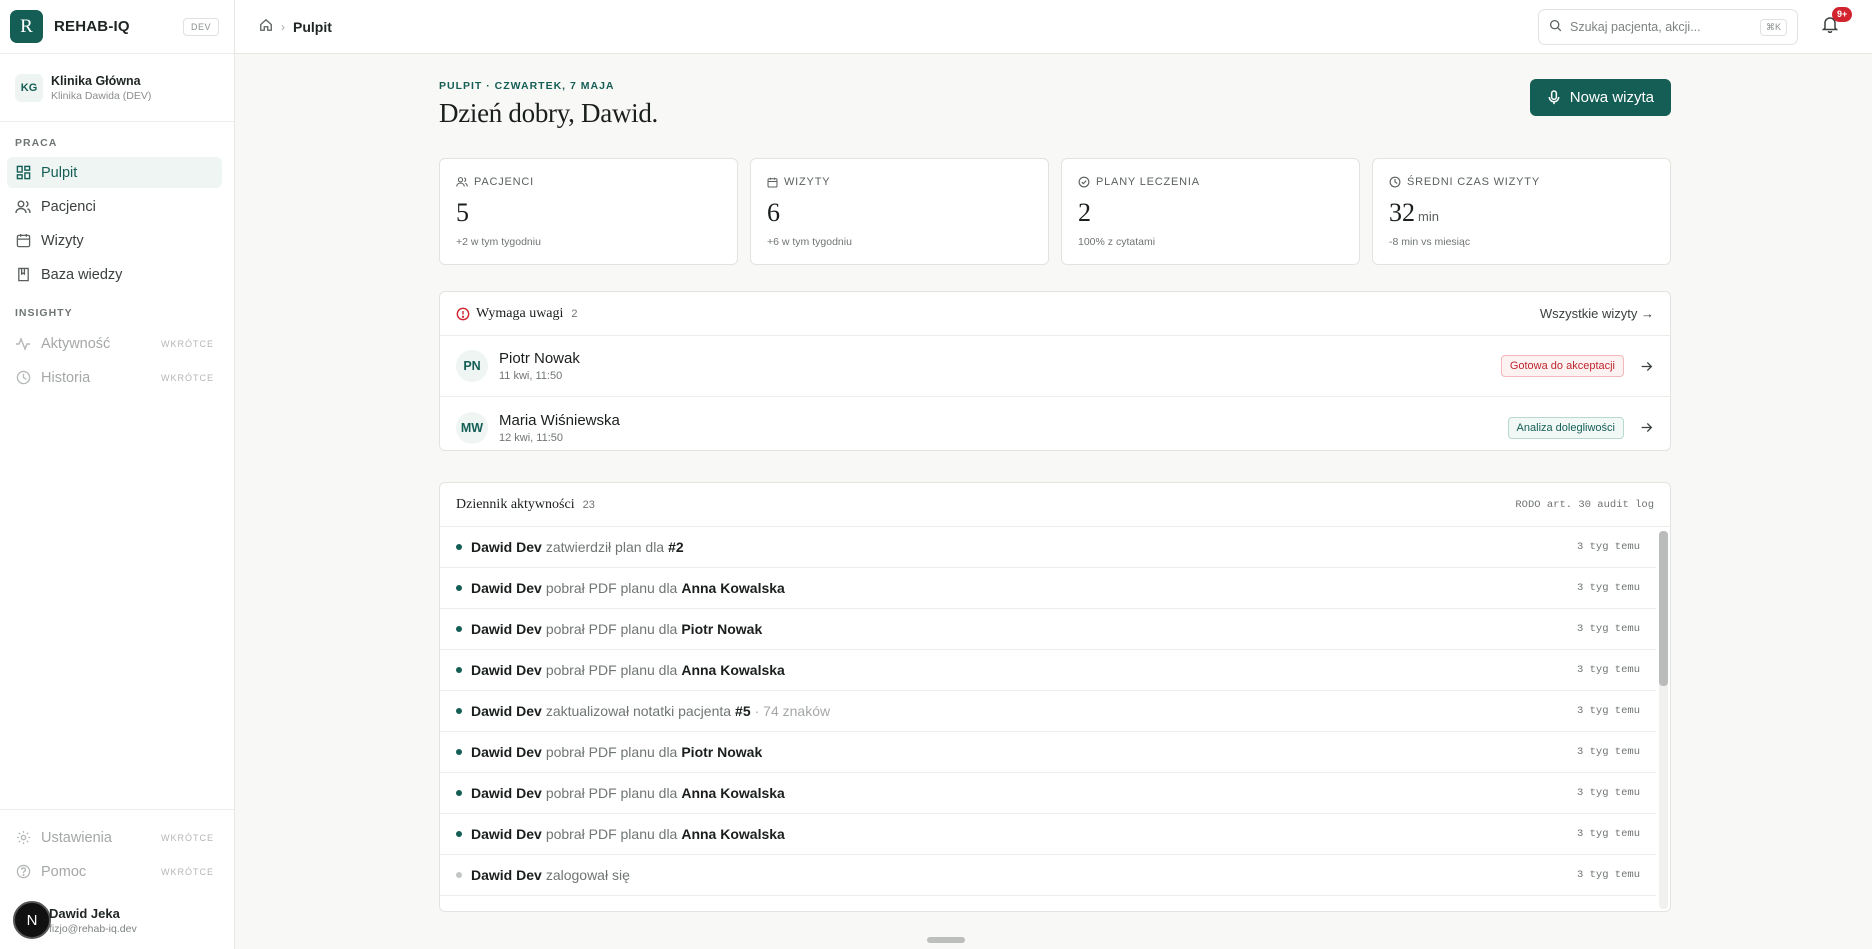 This screenshot has width=1872, height=949. I want to click on stat-card-treatment-plans: PLANY LECZENIA 2 100% z cytatami, so click(1210, 211).